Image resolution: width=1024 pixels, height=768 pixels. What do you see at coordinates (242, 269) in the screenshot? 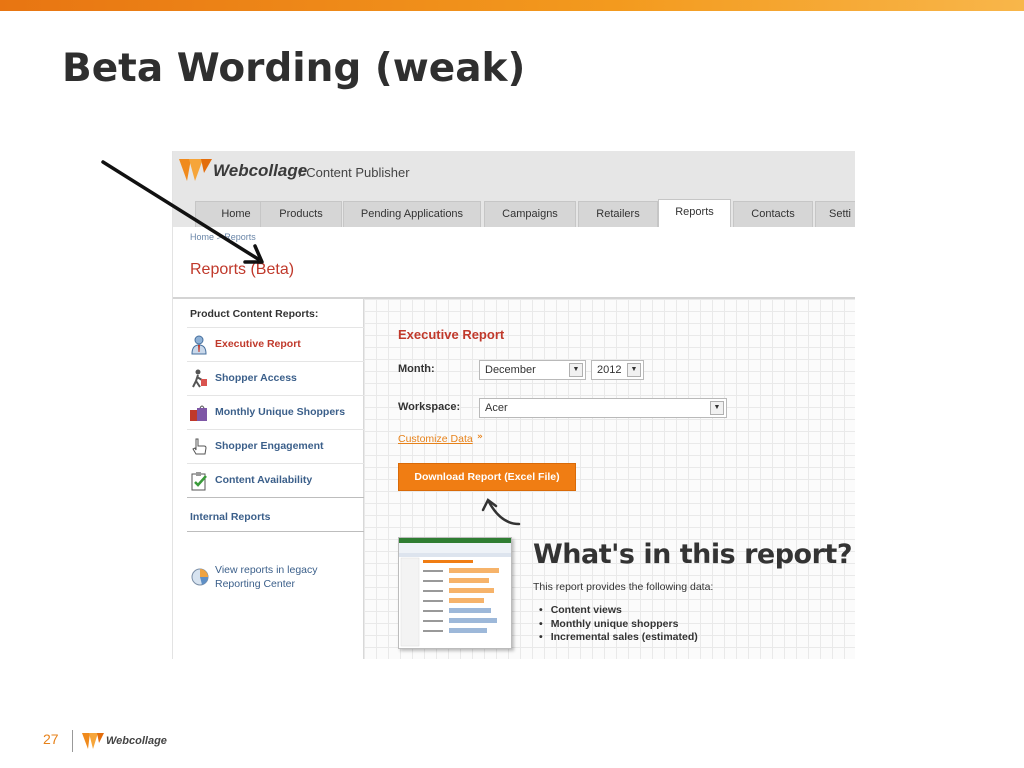
I see `page-title: Reports (Beta)` at bounding box center [242, 269].